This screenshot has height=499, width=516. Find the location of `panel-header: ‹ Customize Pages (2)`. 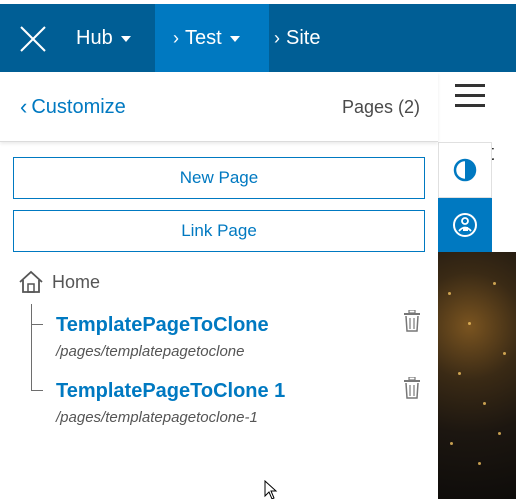

panel-header: ‹ Customize Pages (2) is located at coordinates (219, 107).